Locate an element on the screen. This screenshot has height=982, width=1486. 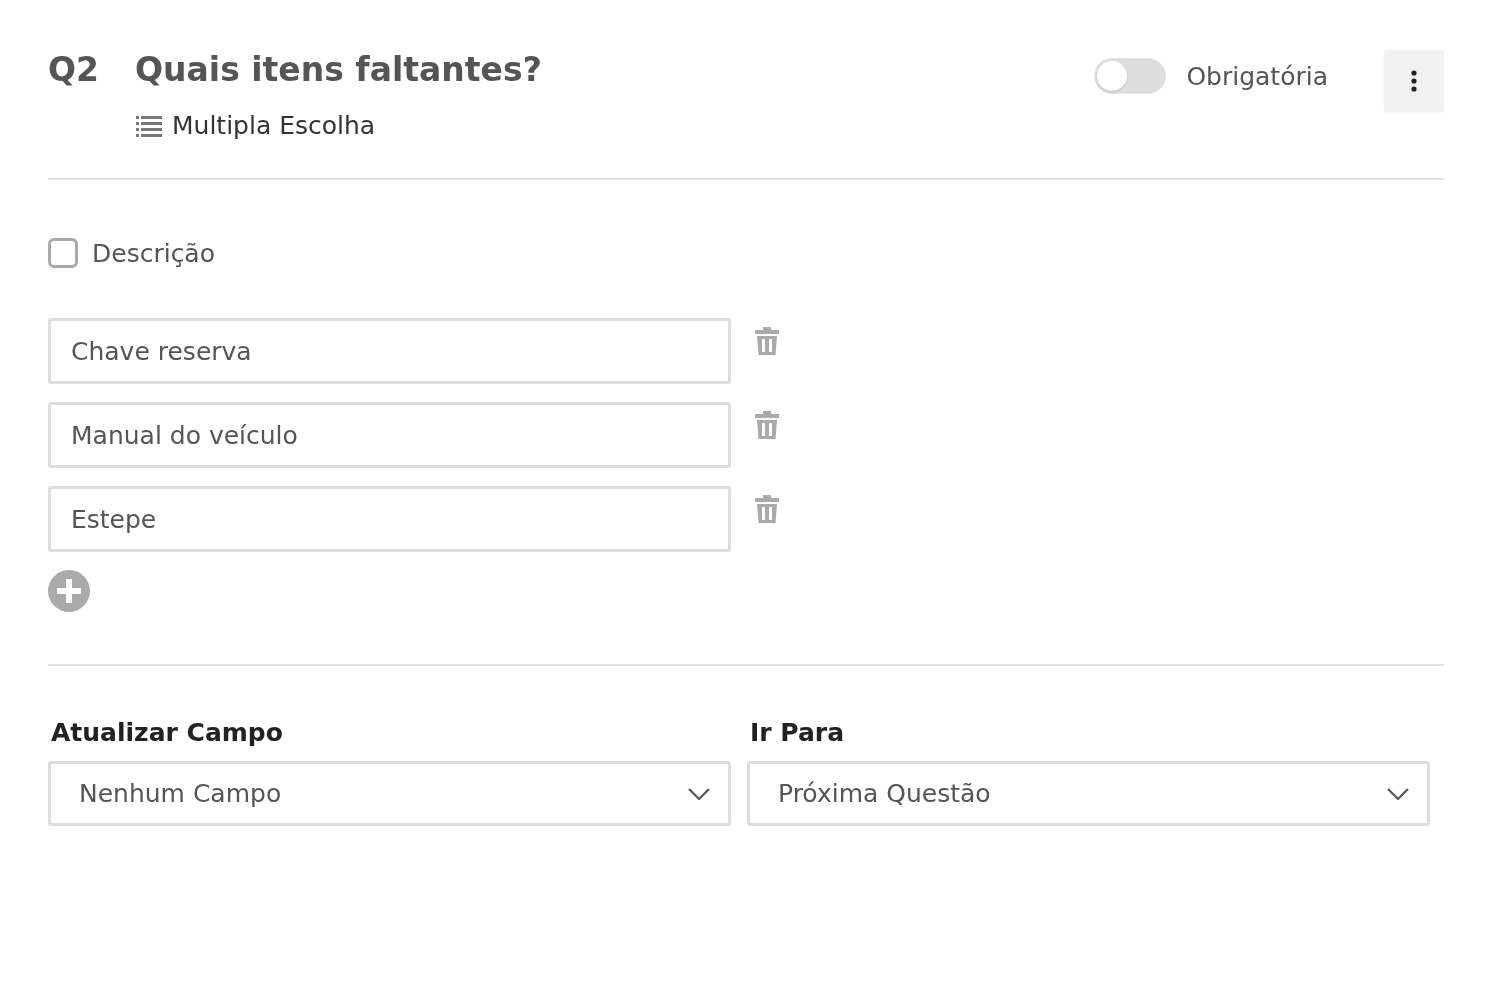
dropdown: Nenhum Campo is located at coordinates (389, 793).